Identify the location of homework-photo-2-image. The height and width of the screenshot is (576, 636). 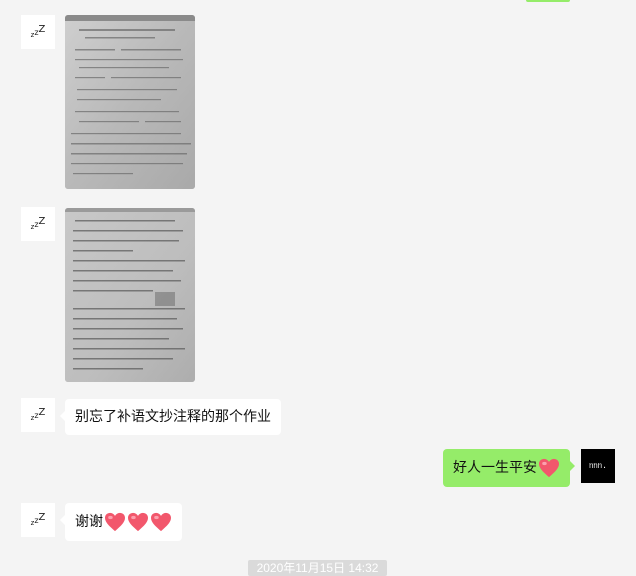
(130, 295).